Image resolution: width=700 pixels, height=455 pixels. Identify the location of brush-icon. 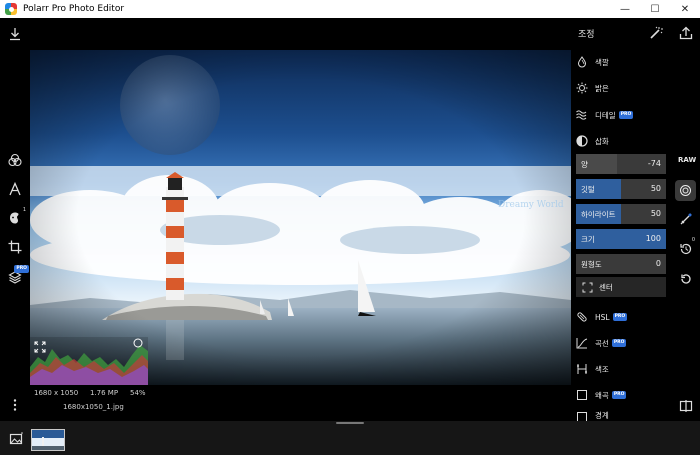
(685, 218).